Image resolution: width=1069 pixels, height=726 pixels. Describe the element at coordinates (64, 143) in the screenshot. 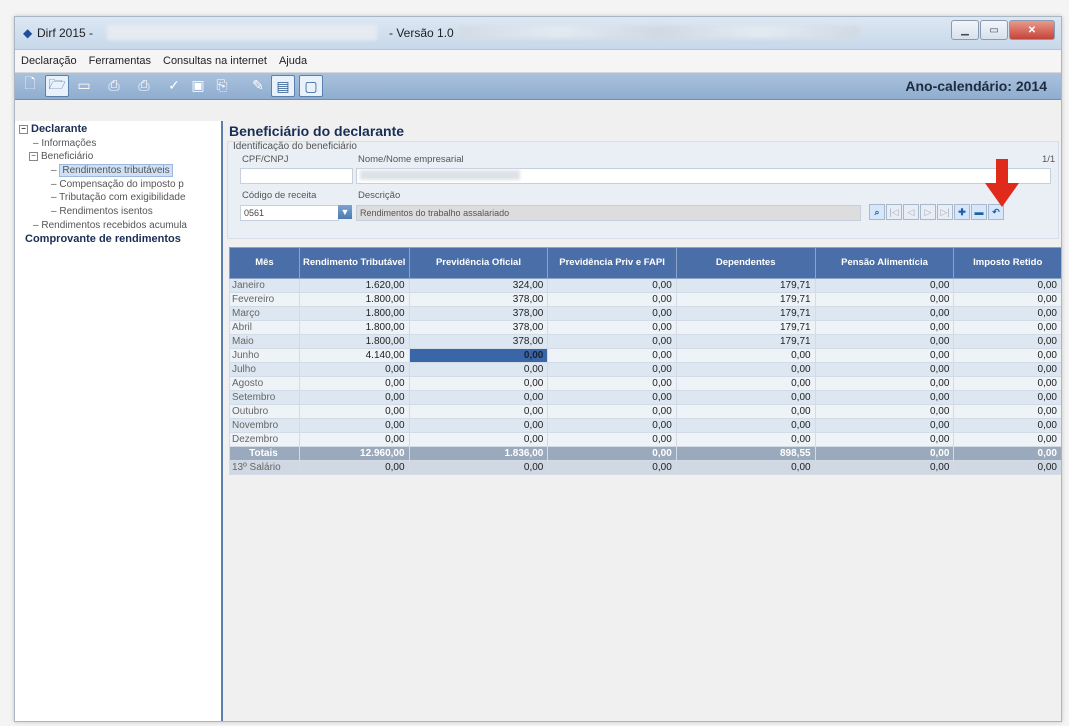

I see `tree-informacoes: – Informações` at that location.